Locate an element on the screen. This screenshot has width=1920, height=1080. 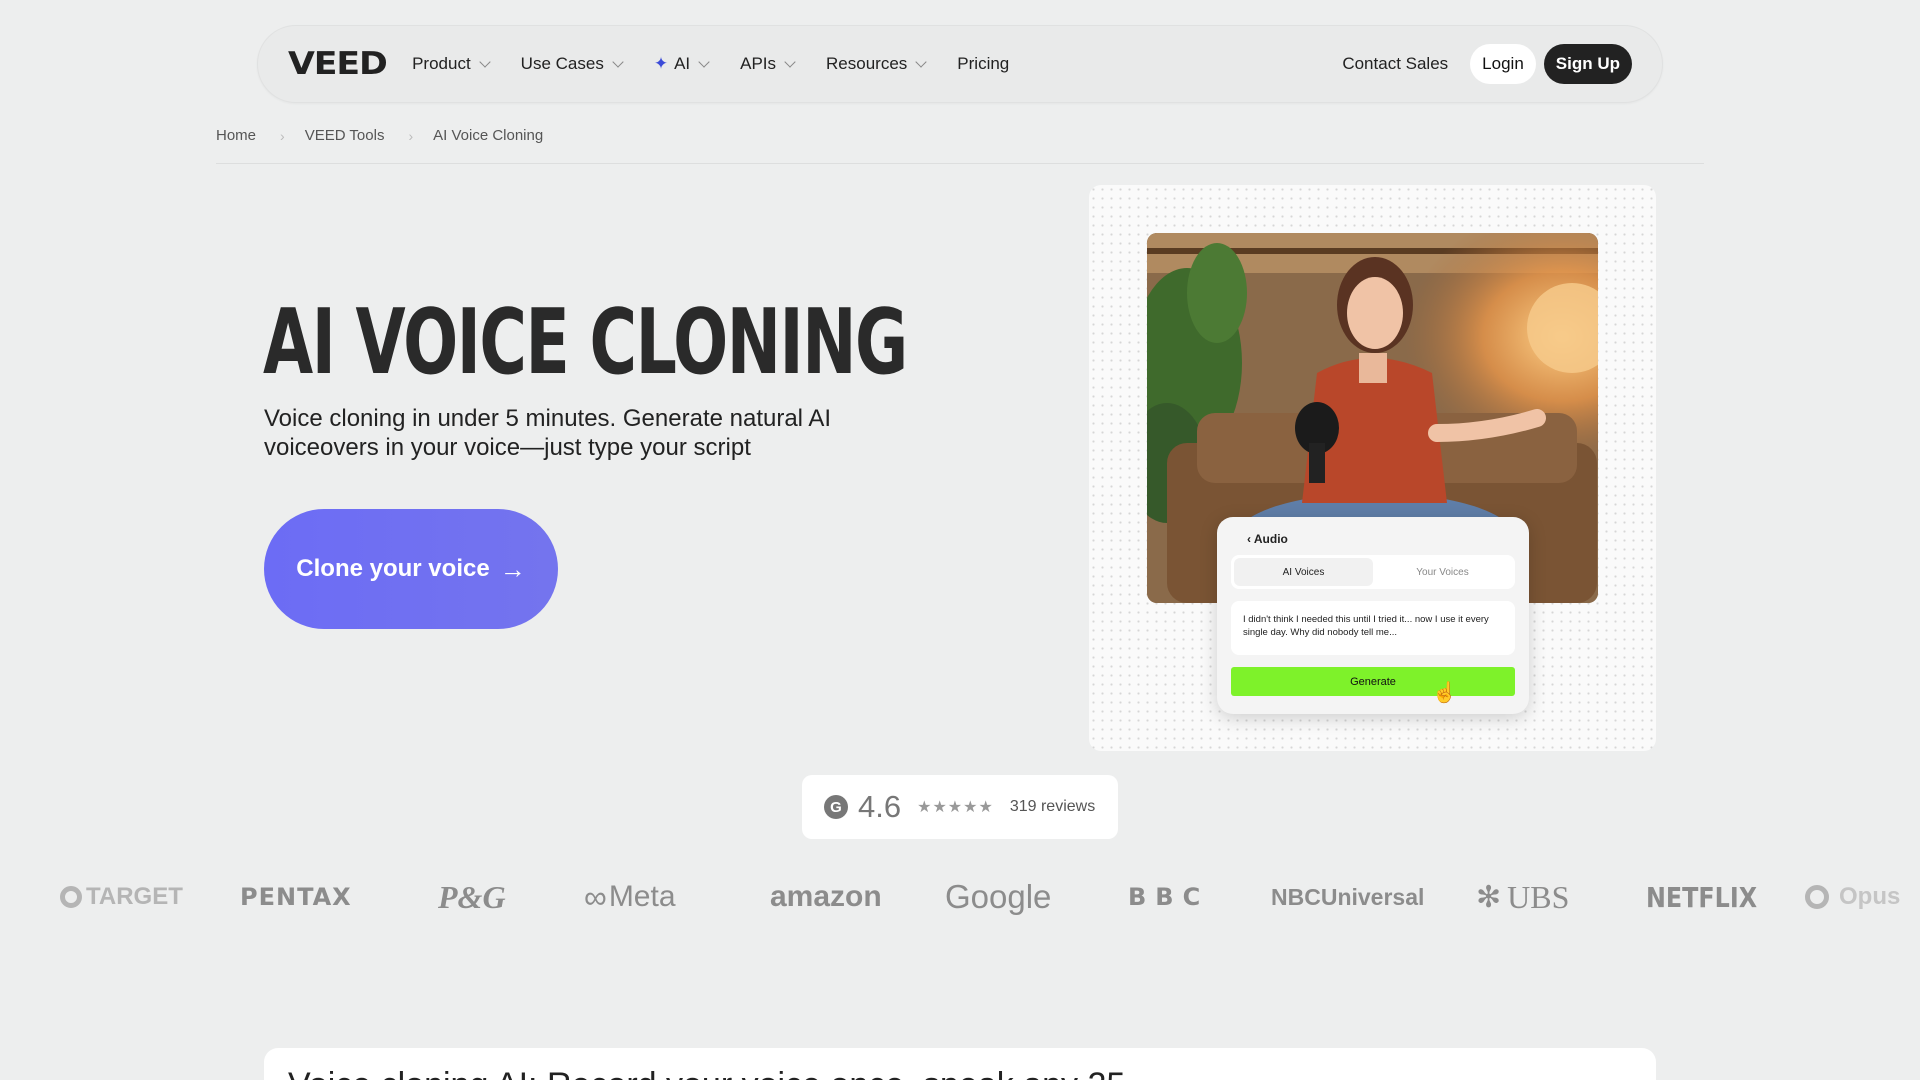
g2-icon: G is located at coordinates (836, 807).